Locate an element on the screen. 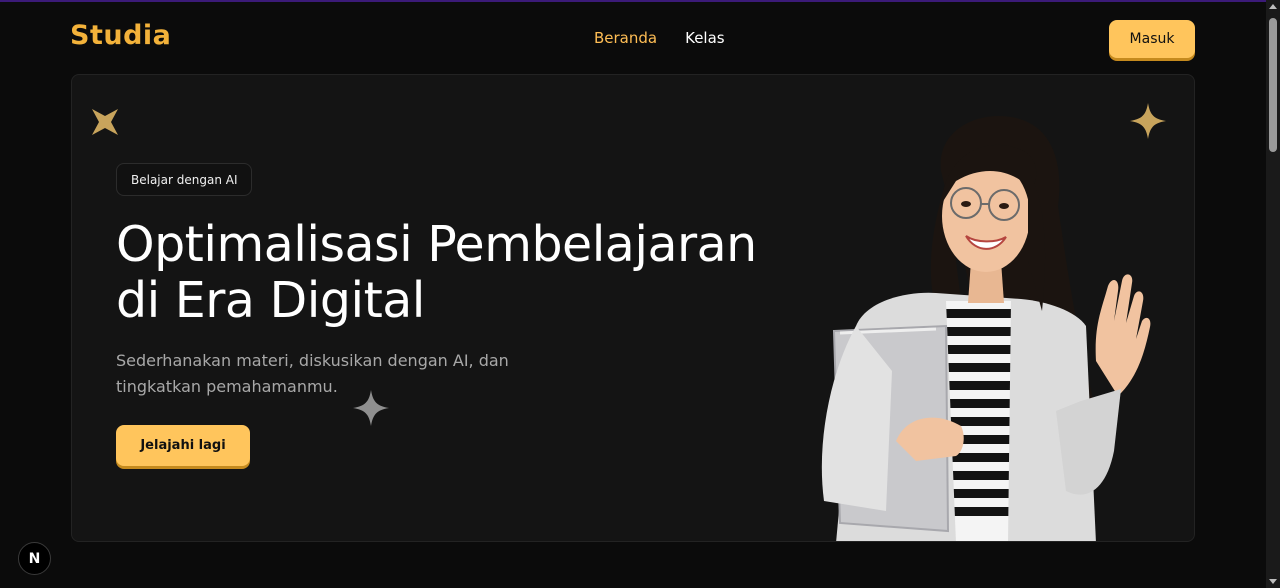 Image resolution: width=1280 pixels, height=588 pixels. brand-logo: Studia is located at coordinates (120, 35).